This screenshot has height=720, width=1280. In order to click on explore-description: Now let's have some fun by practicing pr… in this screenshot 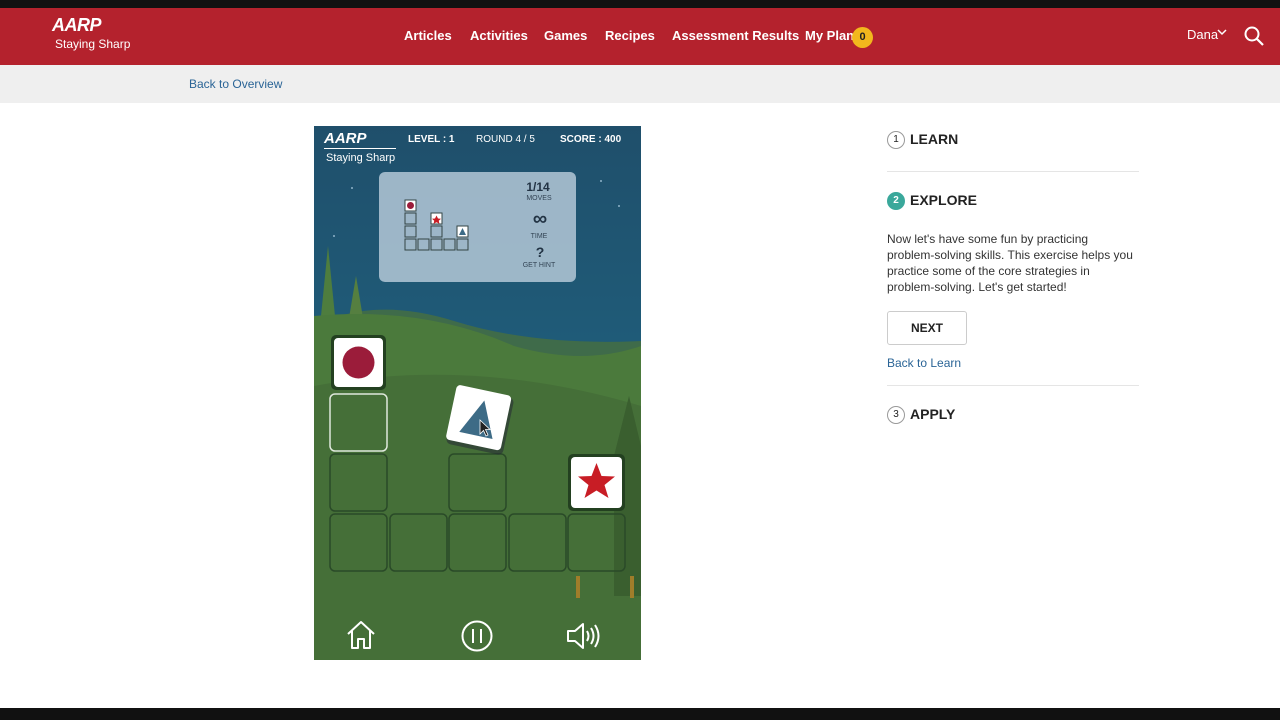, I will do `click(1010, 263)`.